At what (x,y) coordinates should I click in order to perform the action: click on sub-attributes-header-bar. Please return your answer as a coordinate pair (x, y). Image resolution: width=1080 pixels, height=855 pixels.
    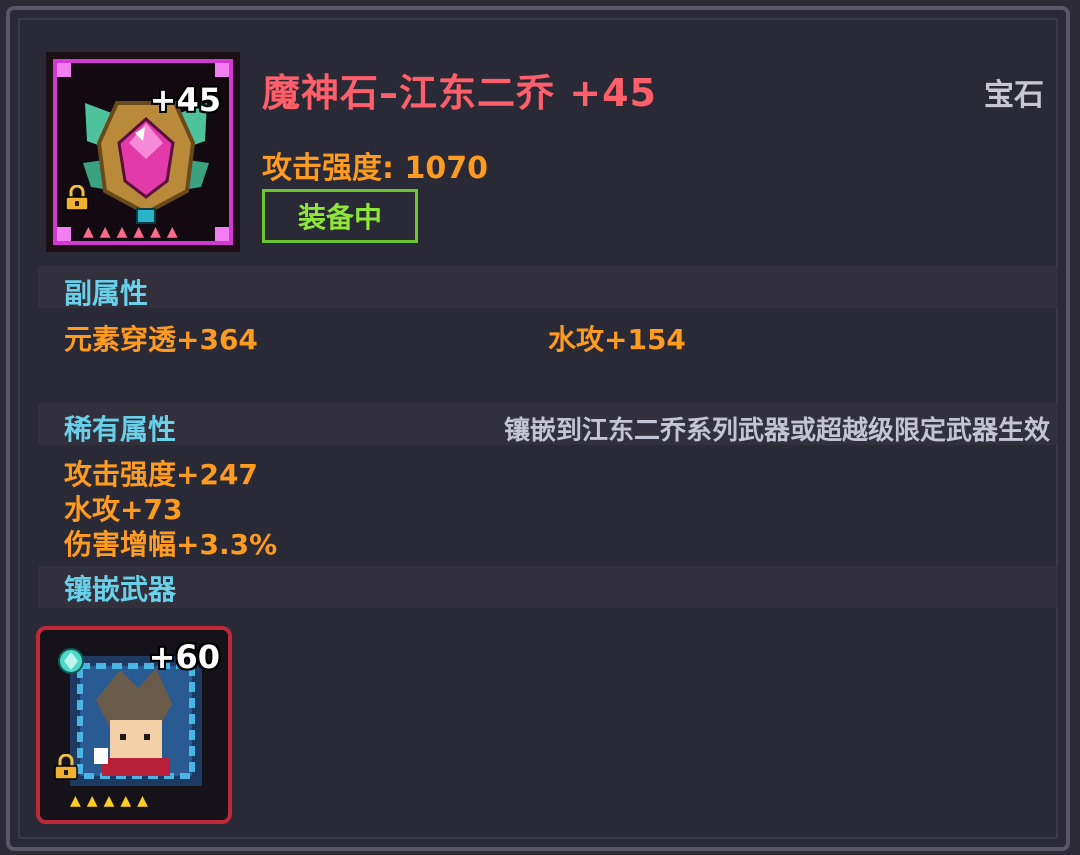
    Looking at the image, I should click on (548, 287).